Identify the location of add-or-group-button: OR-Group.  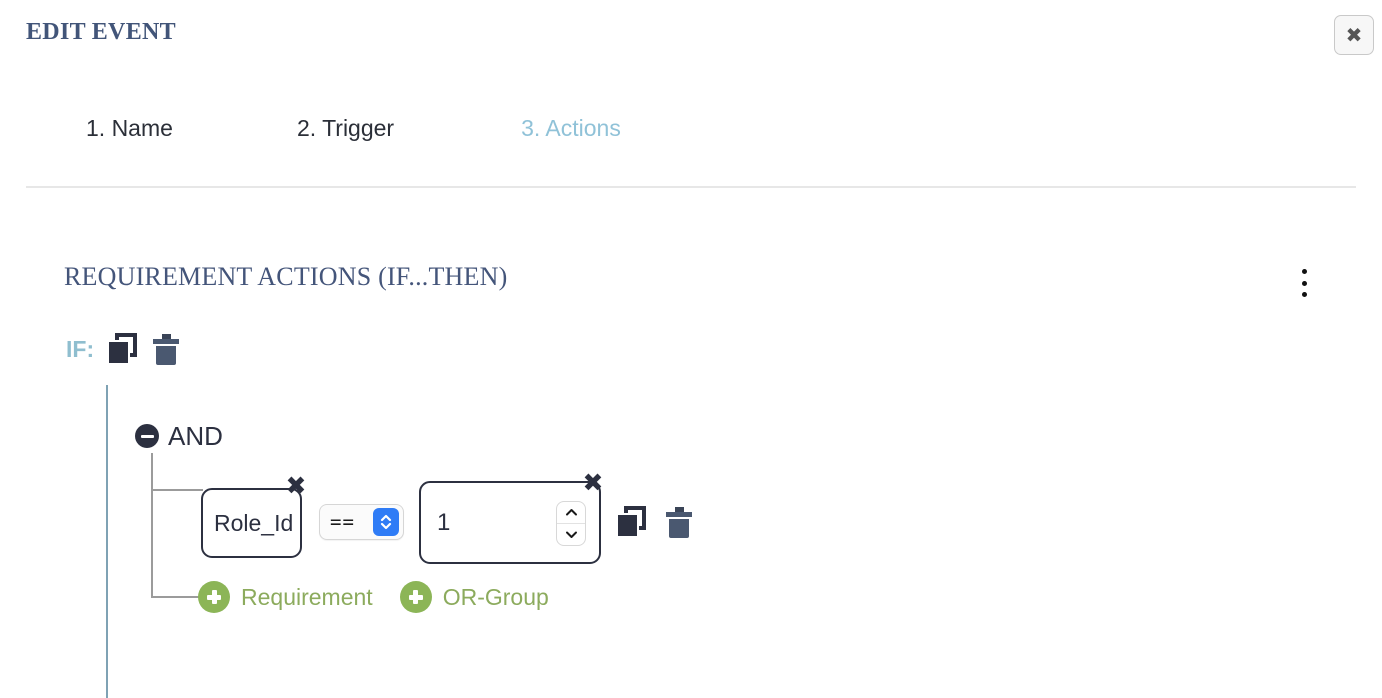
(474, 597).